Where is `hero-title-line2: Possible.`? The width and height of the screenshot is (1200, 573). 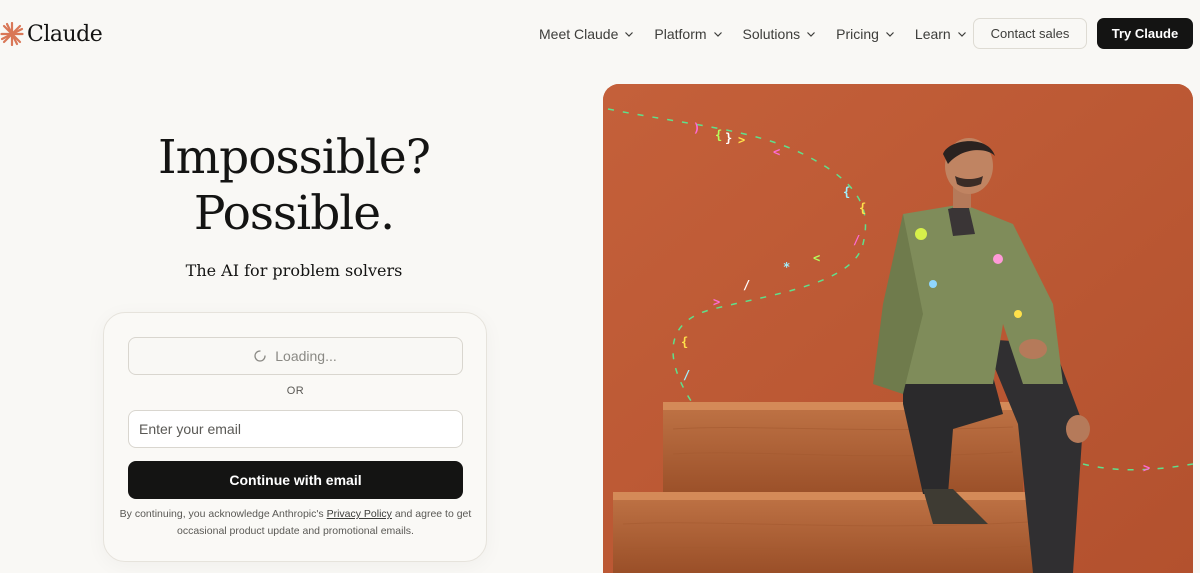
hero-title-line2: Possible. is located at coordinates (294, 213).